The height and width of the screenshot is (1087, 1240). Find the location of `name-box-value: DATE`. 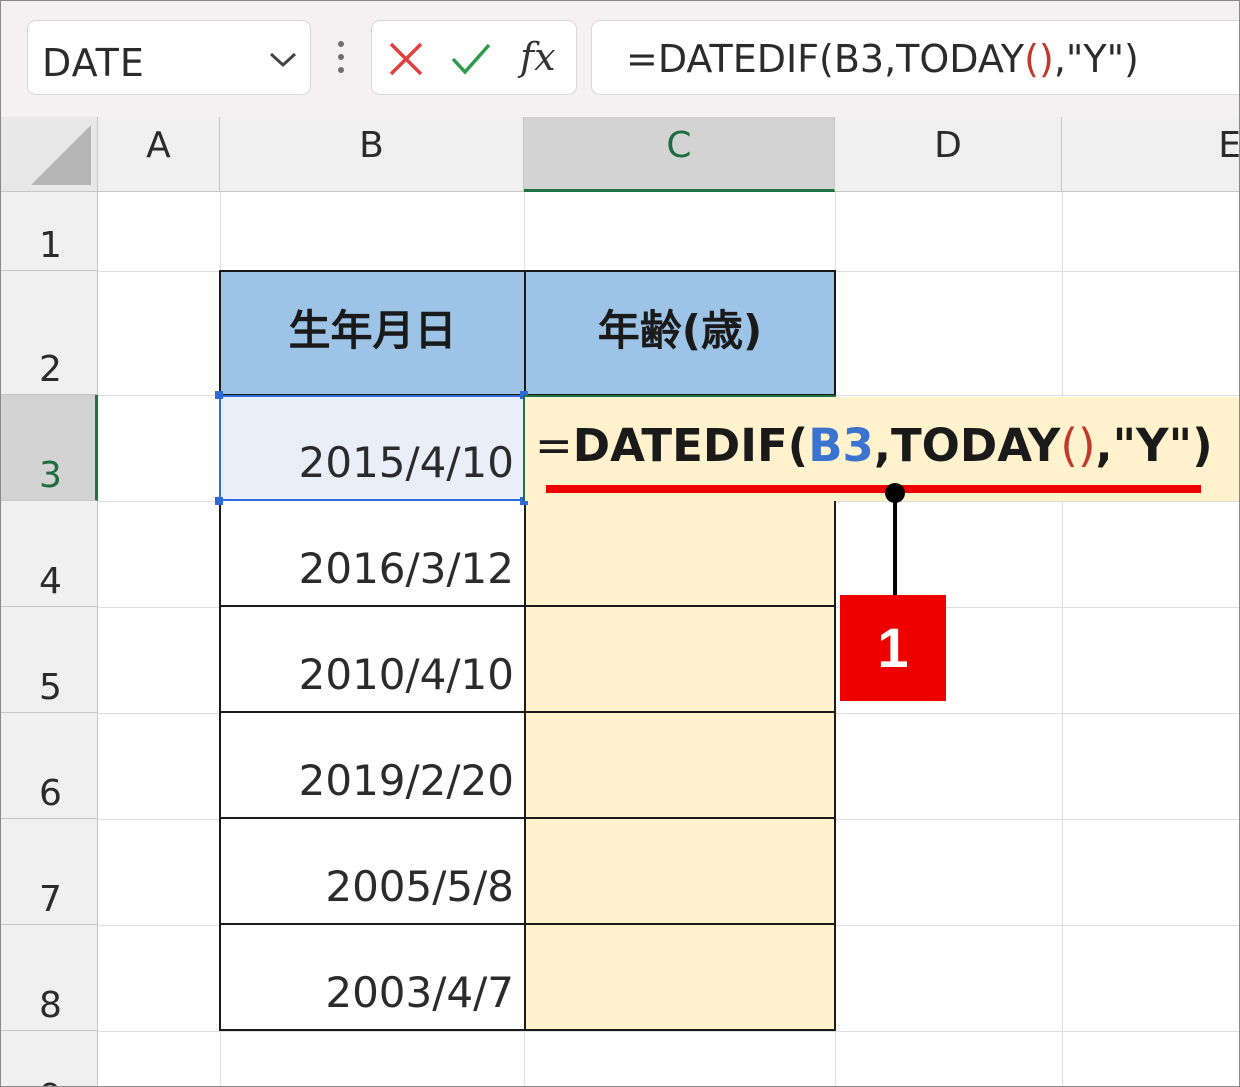

name-box-value: DATE is located at coordinates (93, 63).